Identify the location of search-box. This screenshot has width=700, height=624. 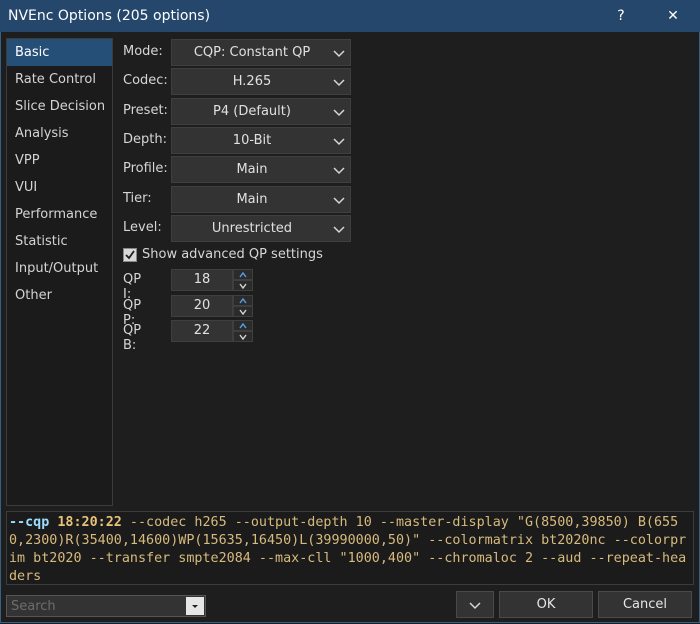
(106, 606).